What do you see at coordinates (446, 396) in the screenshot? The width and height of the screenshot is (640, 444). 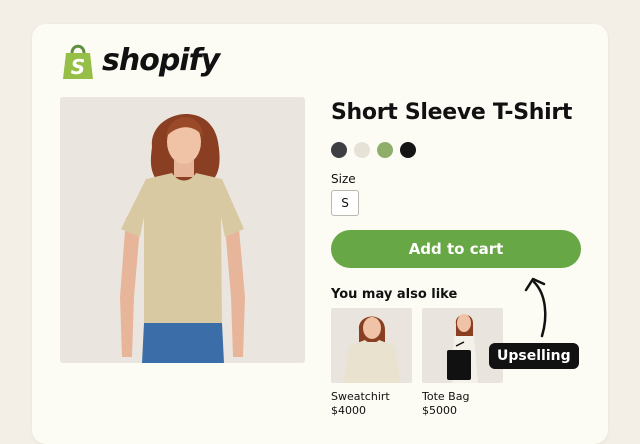 I see `recommendation-name: Tote Bag` at bounding box center [446, 396].